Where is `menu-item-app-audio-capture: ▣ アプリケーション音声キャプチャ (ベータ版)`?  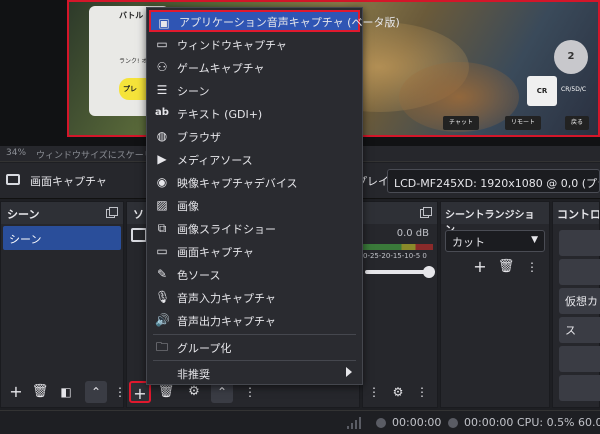 menu-item-app-audio-capture: ▣ アプリケーション音声キャプチャ (ベータ版) is located at coordinates (274, 21).